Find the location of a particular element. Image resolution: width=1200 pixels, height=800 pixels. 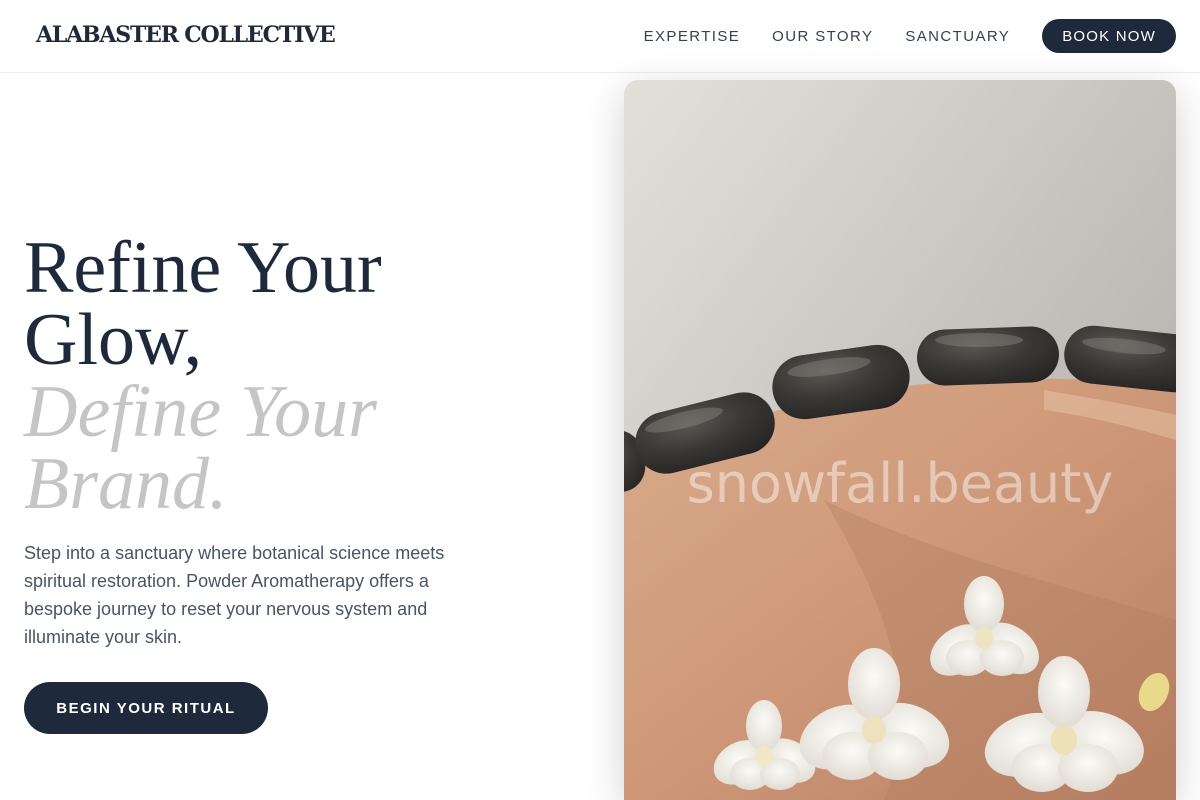

brand-logo: ALABASTER COLLECTIVE is located at coordinates (186, 35).